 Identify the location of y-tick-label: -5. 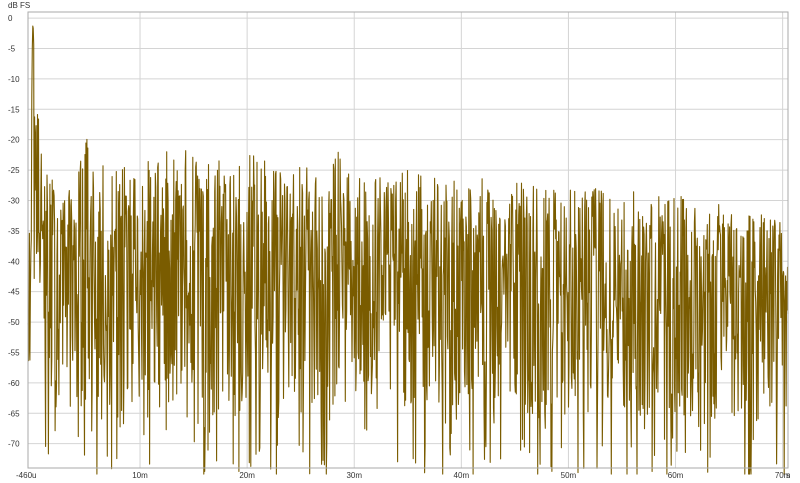
(12, 48).